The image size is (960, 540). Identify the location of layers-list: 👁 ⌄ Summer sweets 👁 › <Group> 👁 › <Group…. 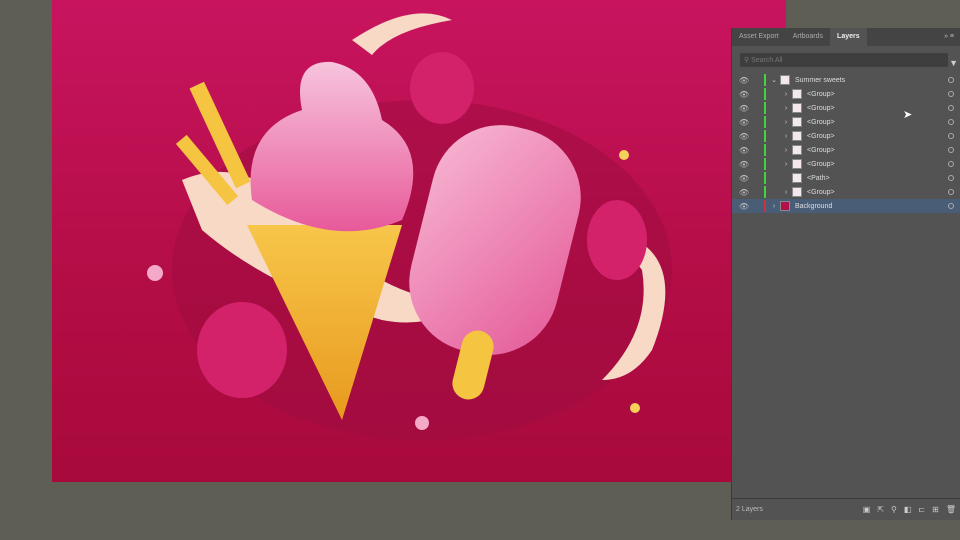
(846, 143).